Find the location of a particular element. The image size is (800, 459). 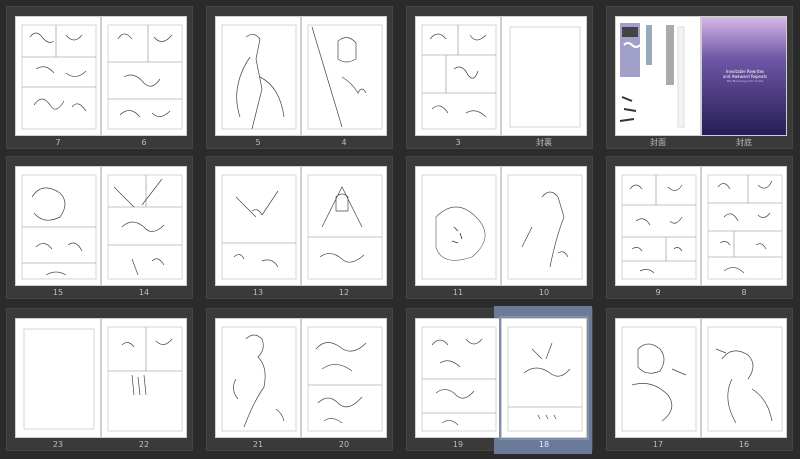

page-number: 4 is located at coordinates (344, 142).